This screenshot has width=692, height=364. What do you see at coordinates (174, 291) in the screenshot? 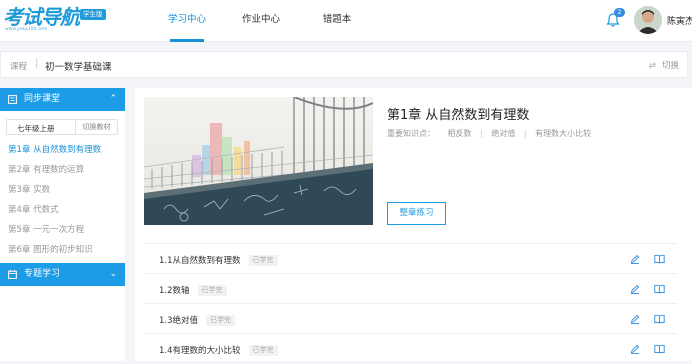
I see `section-title: 1.2数轴` at bounding box center [174, 291].